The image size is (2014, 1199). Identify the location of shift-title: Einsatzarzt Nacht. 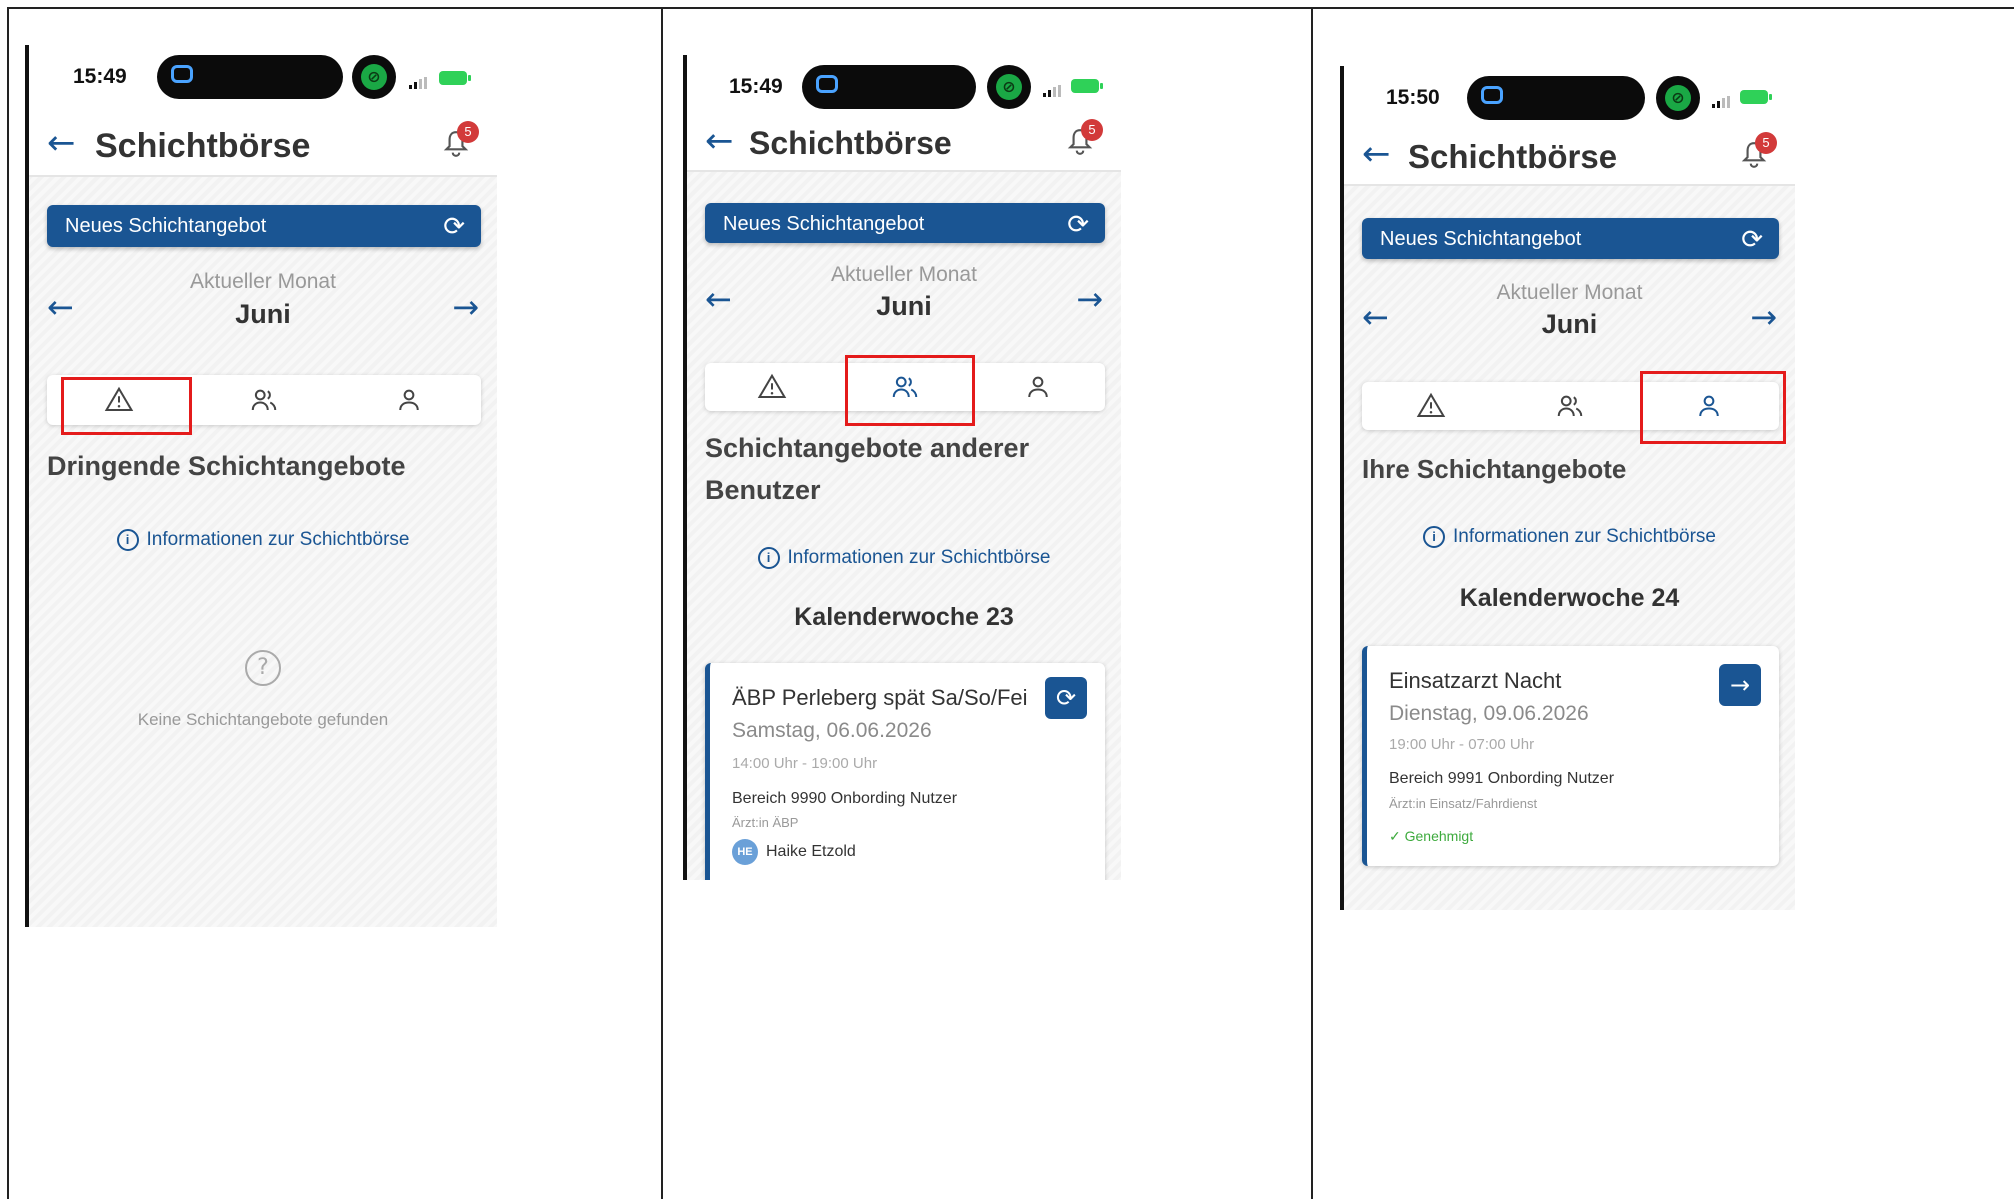
(1475, 680).